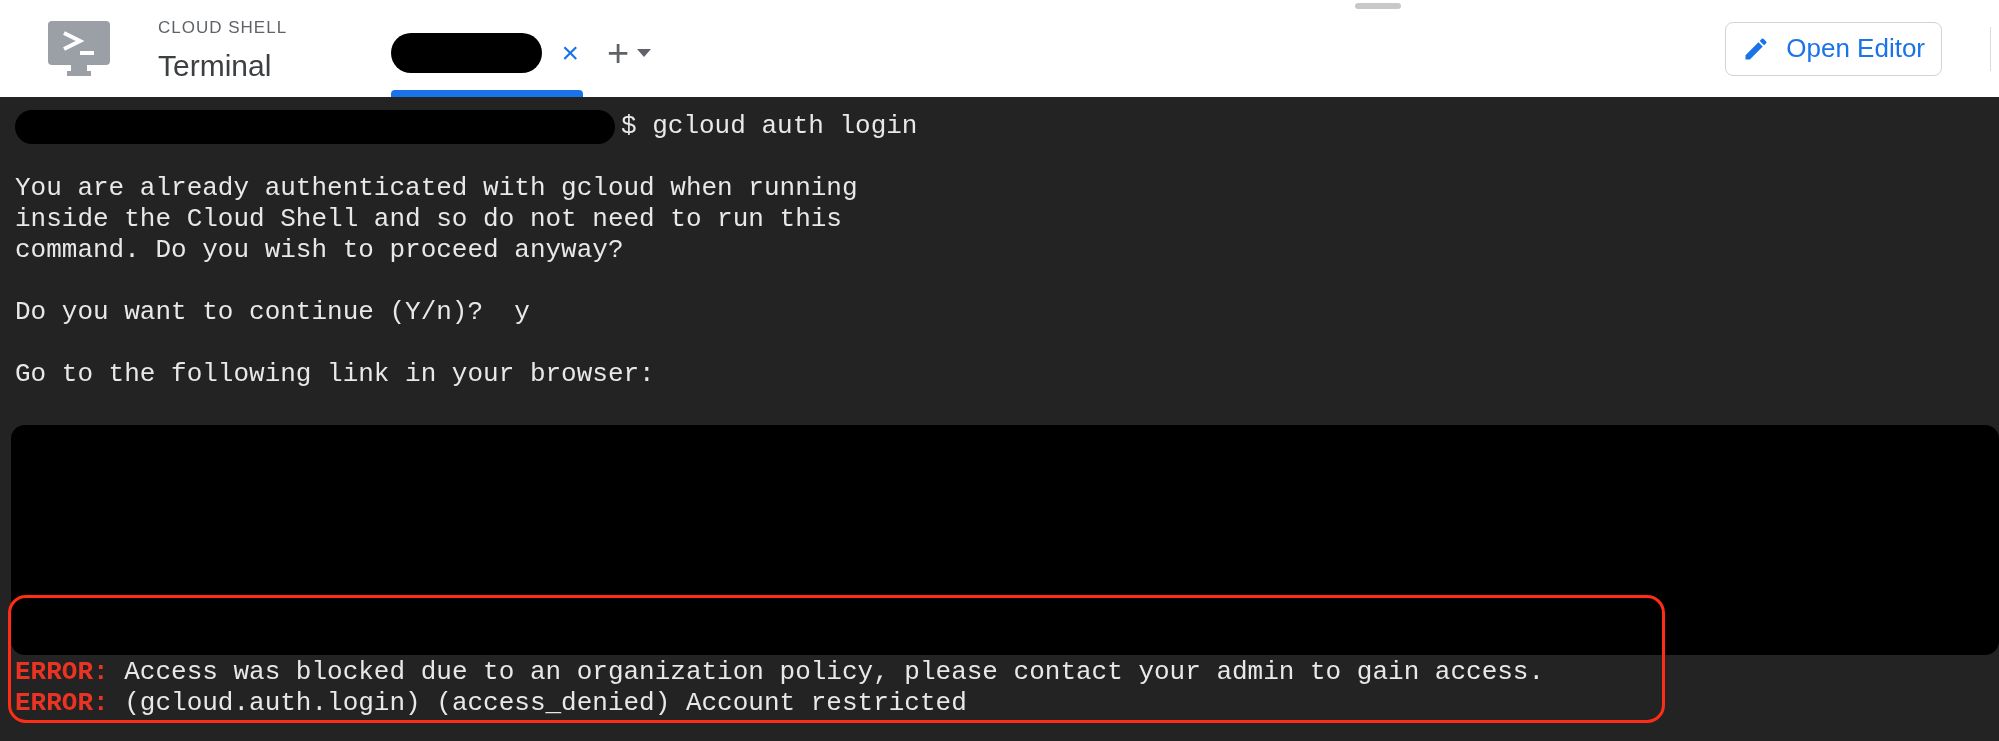  I want to click on output-line: Do you want to continue (Y/n)? y, so click(273, 312).